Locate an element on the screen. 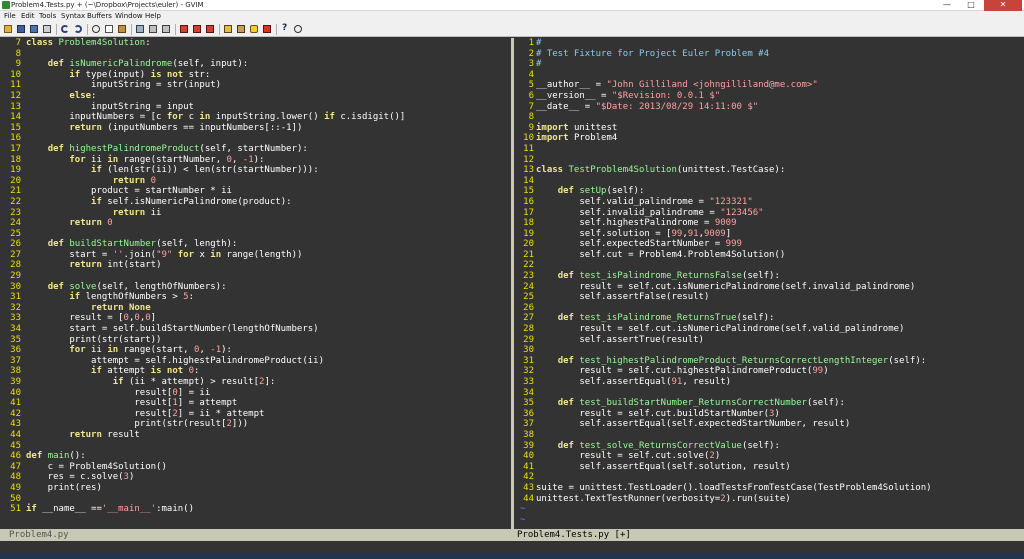 This screenshot has width=1024, height=559. code-line: 6 __version__ = "$Revision: 0.0.1 $" is located at coordinates (769, 96).